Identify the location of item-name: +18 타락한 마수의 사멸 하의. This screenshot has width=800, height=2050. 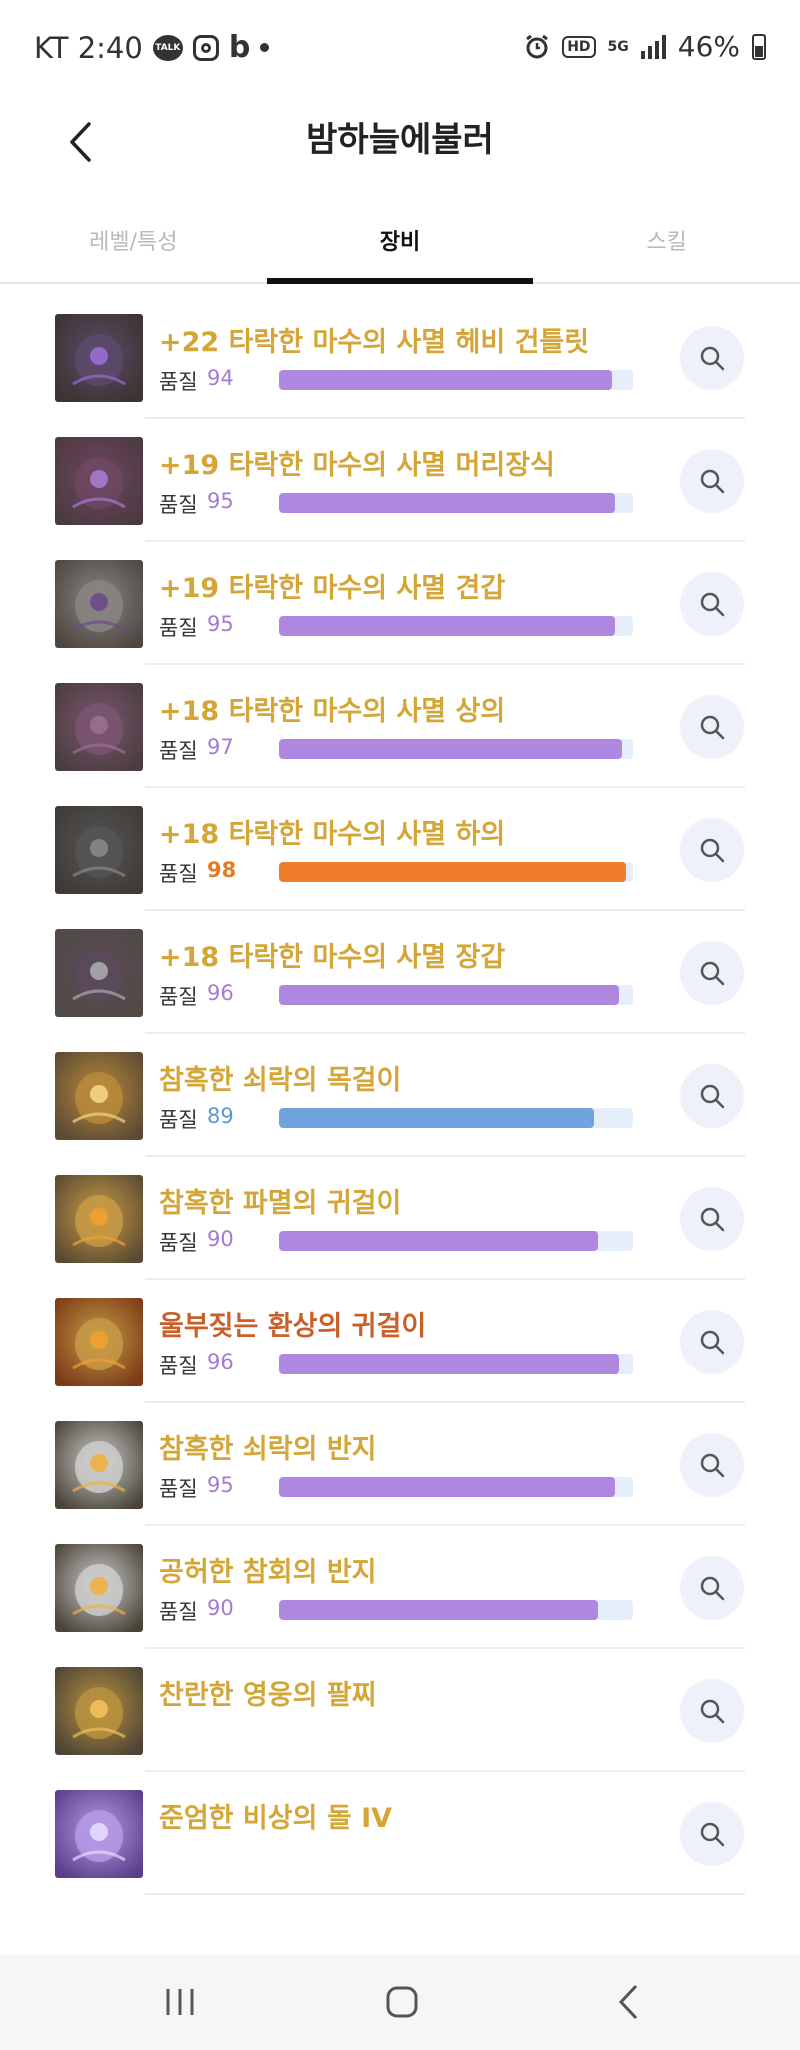
(332, 834).